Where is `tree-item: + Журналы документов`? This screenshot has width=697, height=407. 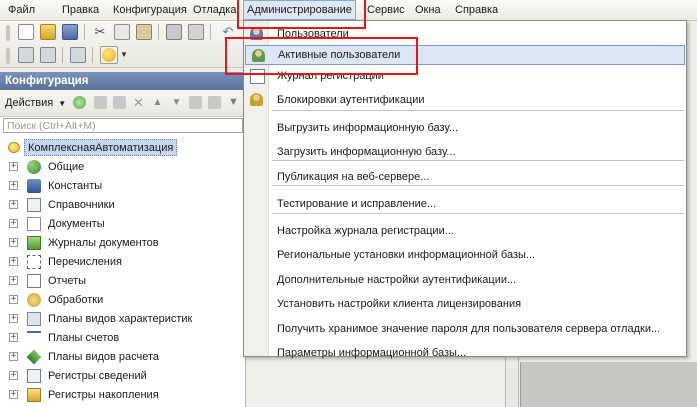 tree-item: + Журналы документов is located at coordinates (122, 243).